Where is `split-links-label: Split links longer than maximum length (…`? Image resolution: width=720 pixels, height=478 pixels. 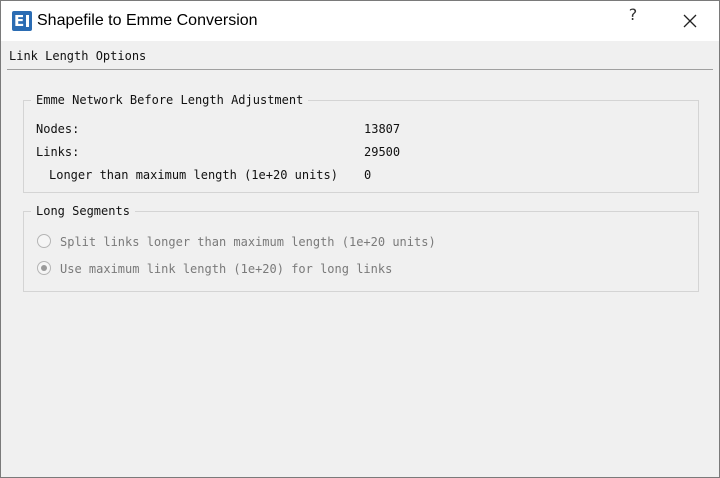
split-links-label: Split links longer than maximum length (… is located at coordinates (248, 242).